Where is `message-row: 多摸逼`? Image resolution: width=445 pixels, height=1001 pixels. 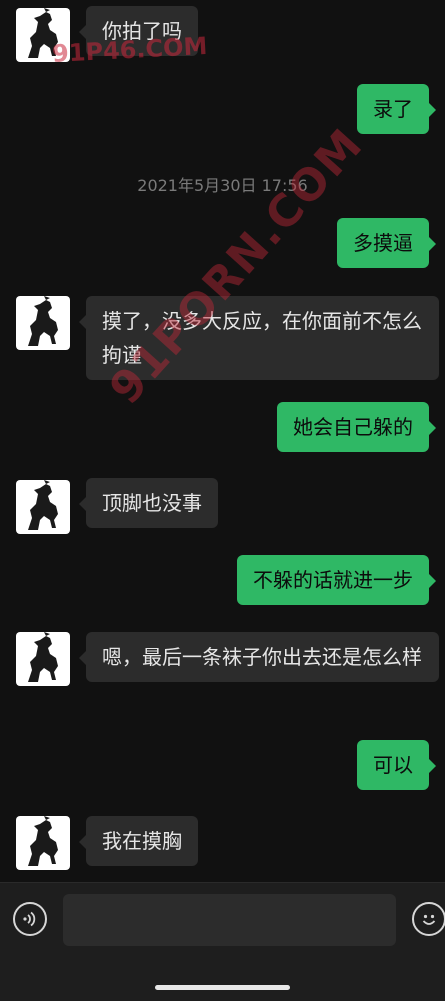
message-row: 多摸逼 is located at coordinates (222, 245).